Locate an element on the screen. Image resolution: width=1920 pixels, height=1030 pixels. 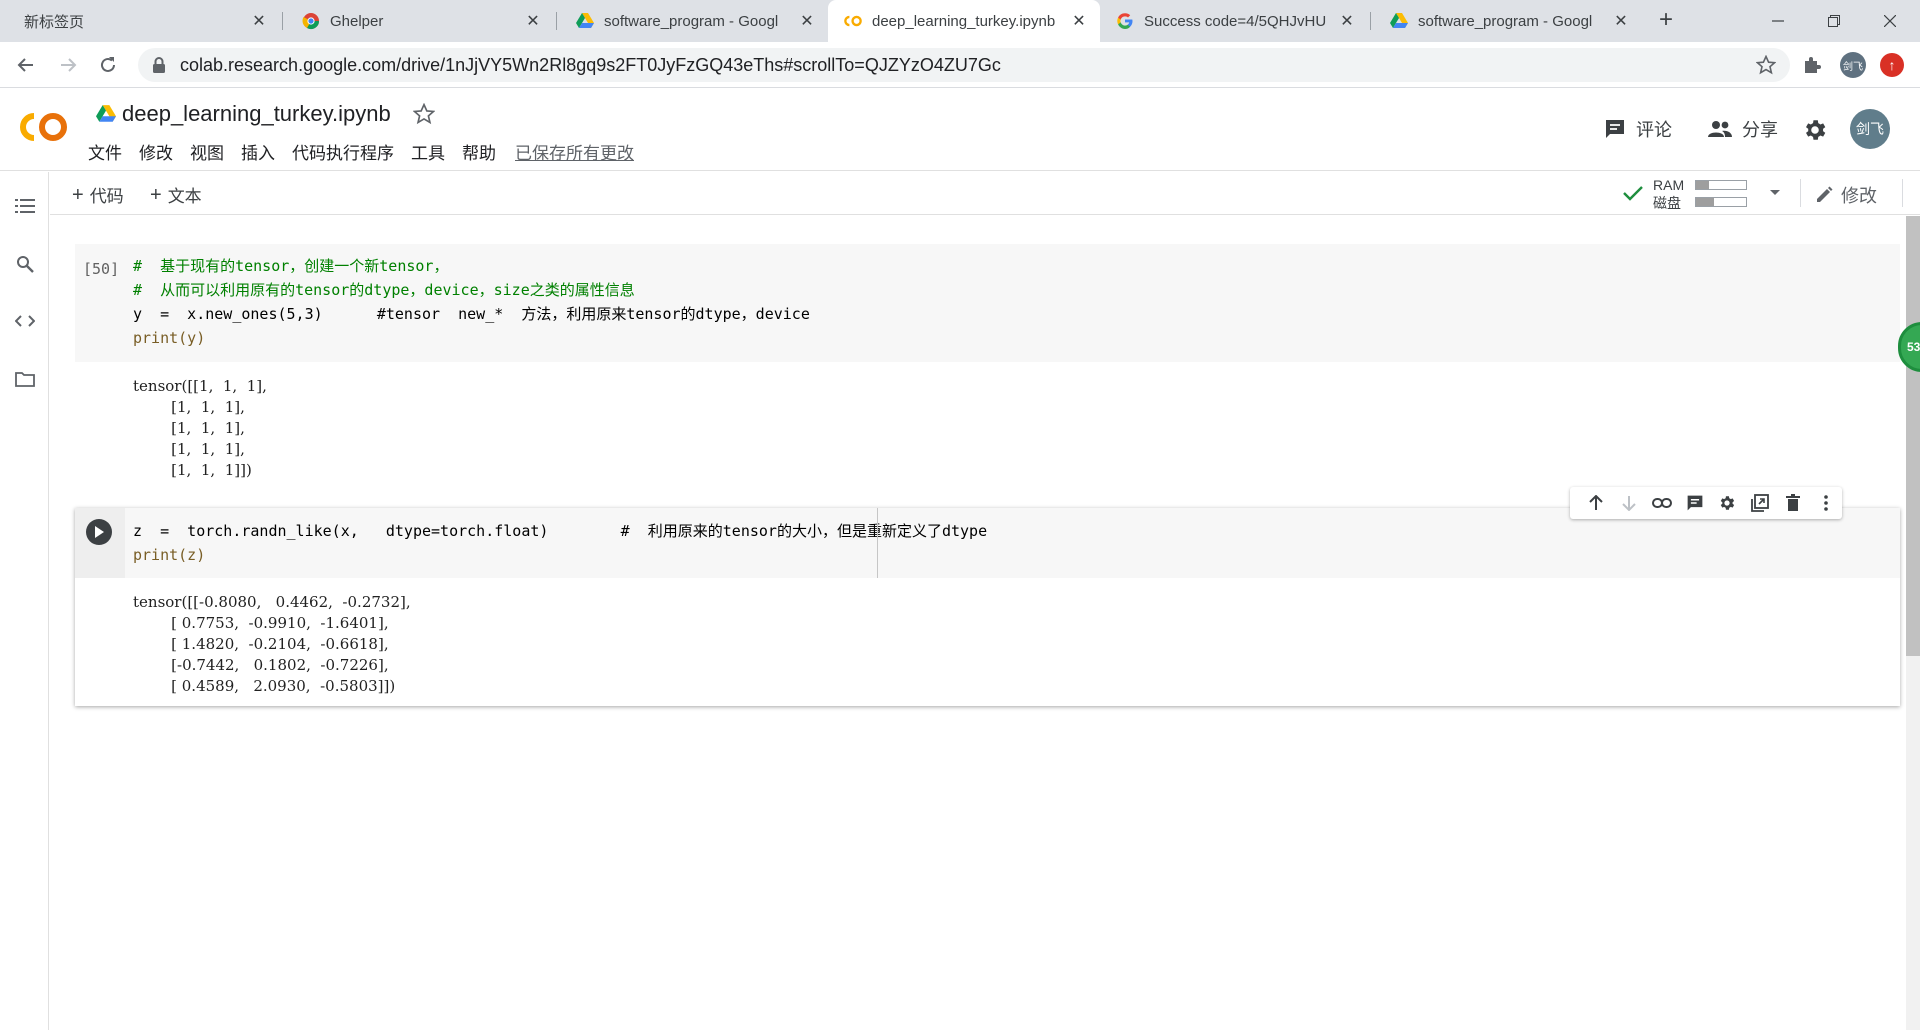
minimize-icon is located at coordinates (1778, 21).